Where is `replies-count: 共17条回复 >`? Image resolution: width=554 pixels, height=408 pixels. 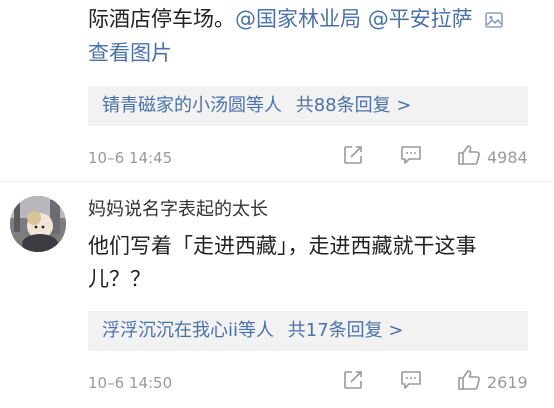 replies-count: 共17条回复 > is located at coordinates (345, 330).